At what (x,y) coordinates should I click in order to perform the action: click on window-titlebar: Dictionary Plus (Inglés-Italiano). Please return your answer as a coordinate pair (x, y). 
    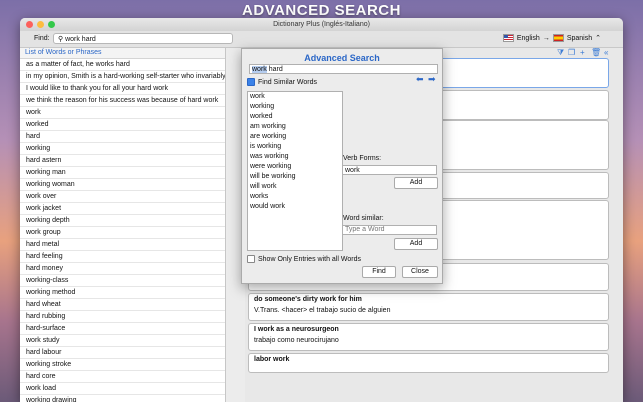
    Looking at the image, I should click on (321, 24).